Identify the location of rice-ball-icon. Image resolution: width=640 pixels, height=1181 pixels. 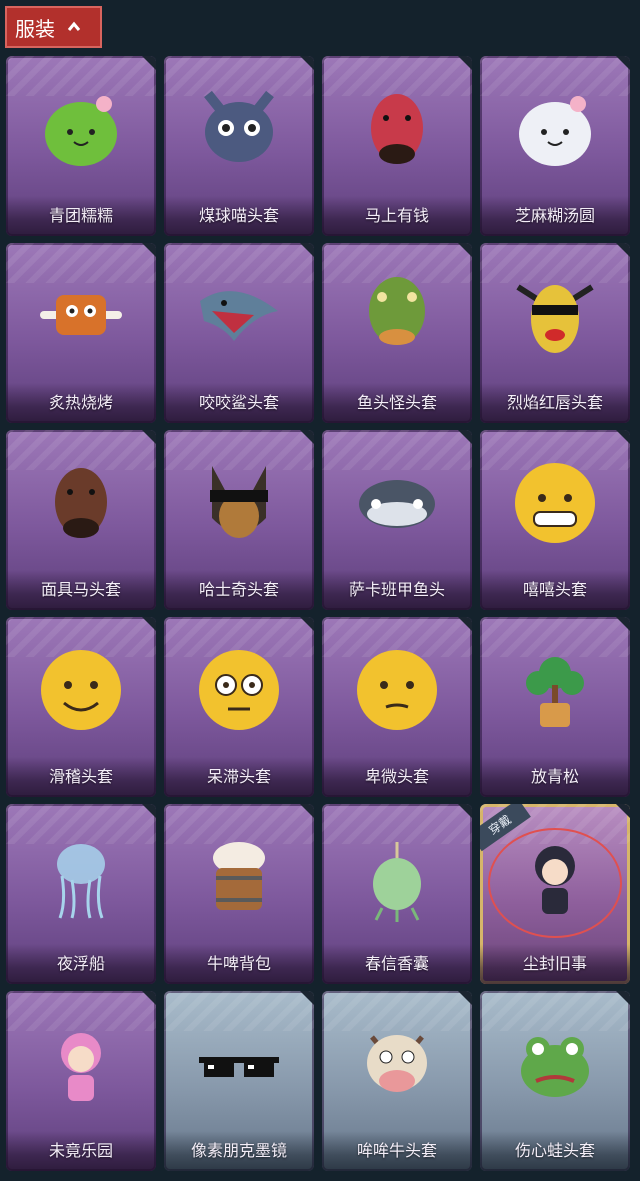
(555, 129).